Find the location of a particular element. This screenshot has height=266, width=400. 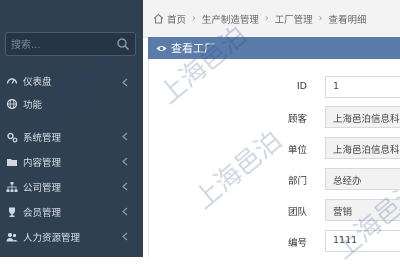

folder-icon is located at coordinates (12, 162).